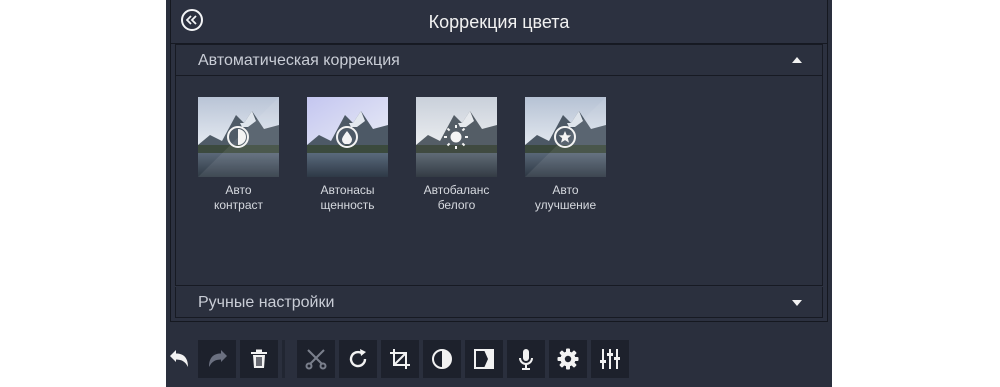 This screenshot has width=1000, height=387. Describe the element at coordinates (456, 190) in the screenshot. I see `tile-label-line1: Автобаланс` at that location.